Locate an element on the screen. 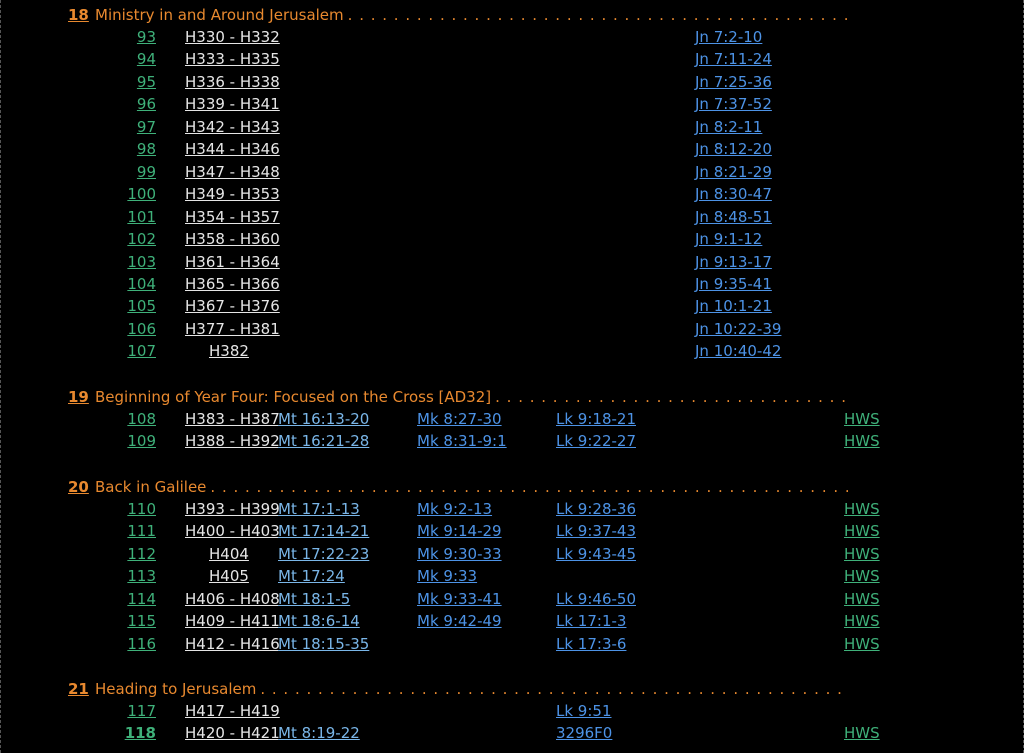  harmony-ref-link: H383 - H387 is located at coordinates (232, 419).